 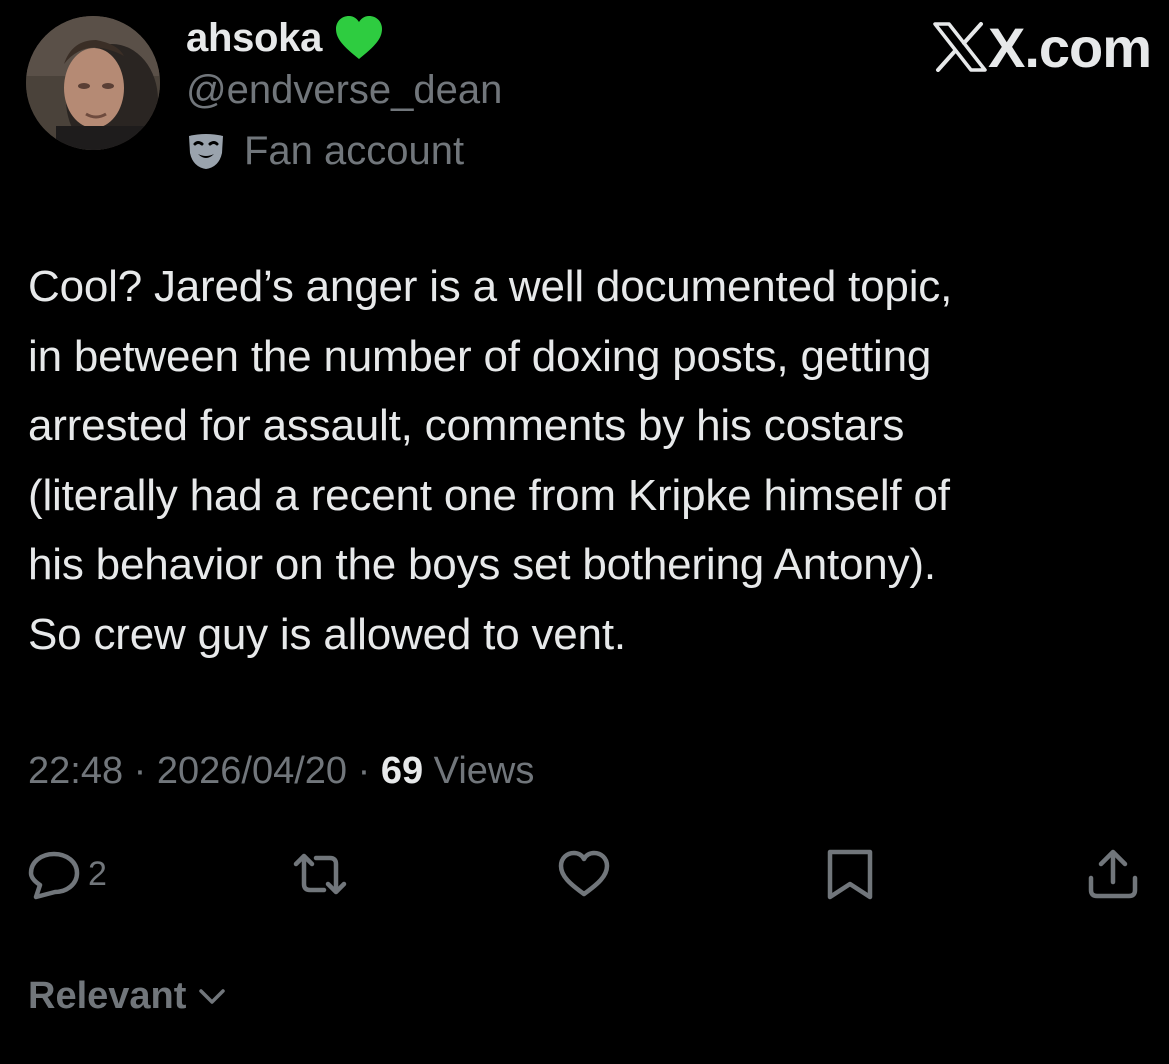 What do you see at coordinates (354, 150) in the screenshot?
I see `fan-account-label: Fan account` at bounding box center [354, 150].